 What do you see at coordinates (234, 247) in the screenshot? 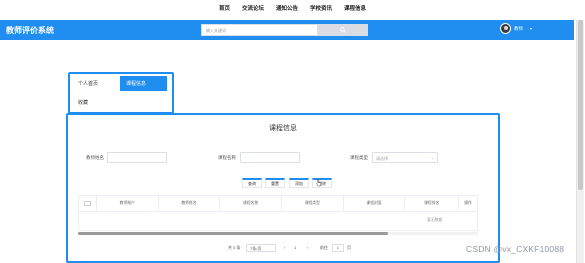
I see `total-count: 共 0 条` at bounding box center [234, 247].